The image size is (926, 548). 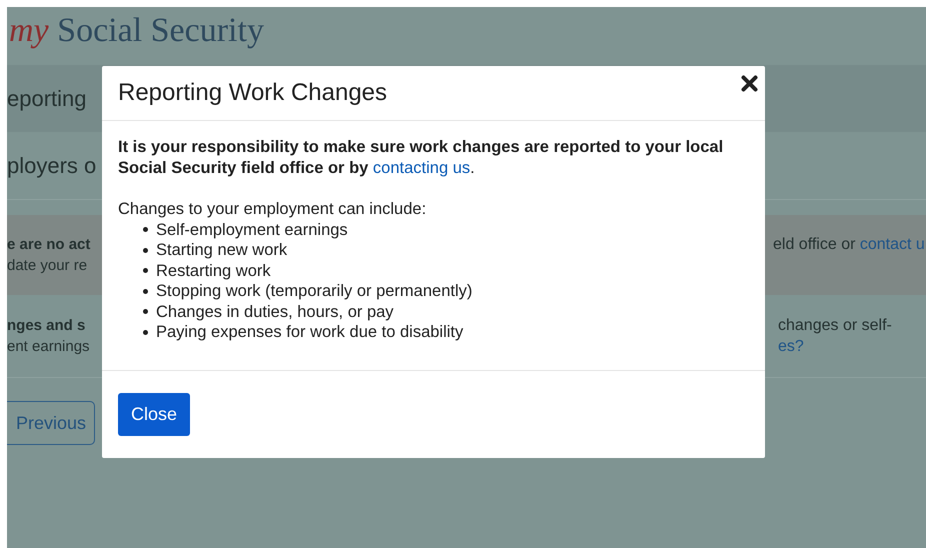 I want to click on list-item: Changes in duties, hours, or pay, so click(x=275, y=312).